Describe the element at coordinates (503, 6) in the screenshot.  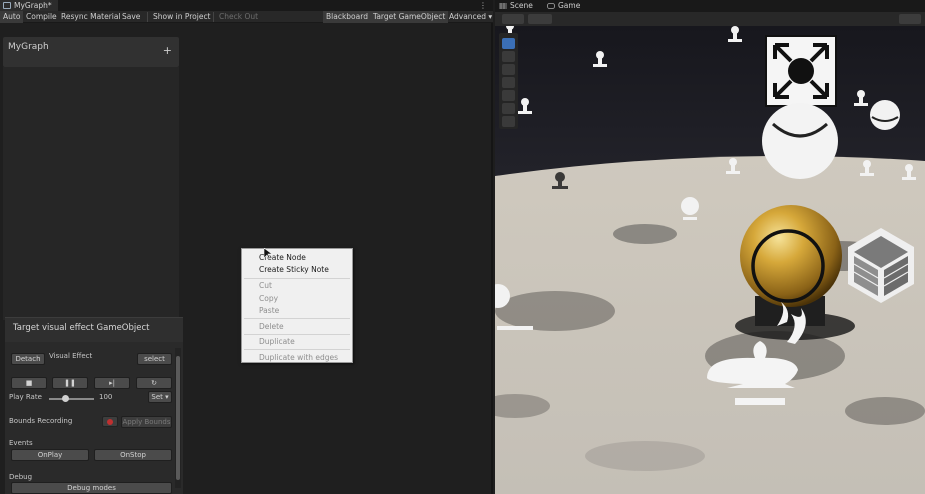
I see `scene-grid-icon` at that location.